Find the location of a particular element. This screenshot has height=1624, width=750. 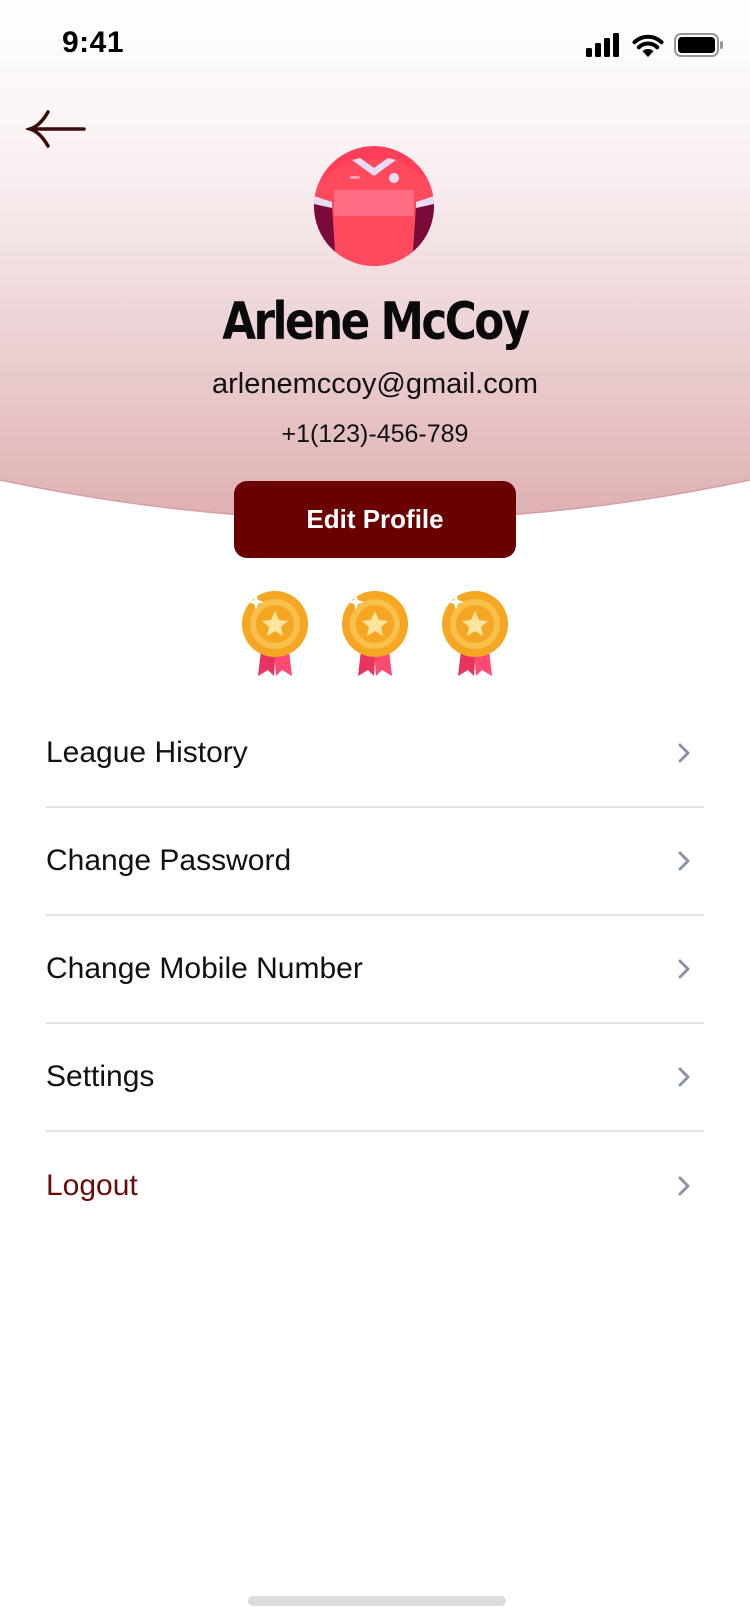

status-icons is located at coordinates (655, 45).